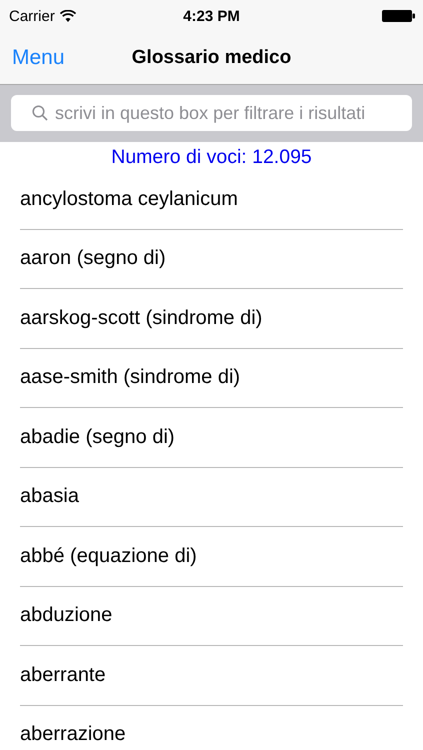 This screenshot has height=750, width=423. I want to click on search-icon, so click(40, 113).